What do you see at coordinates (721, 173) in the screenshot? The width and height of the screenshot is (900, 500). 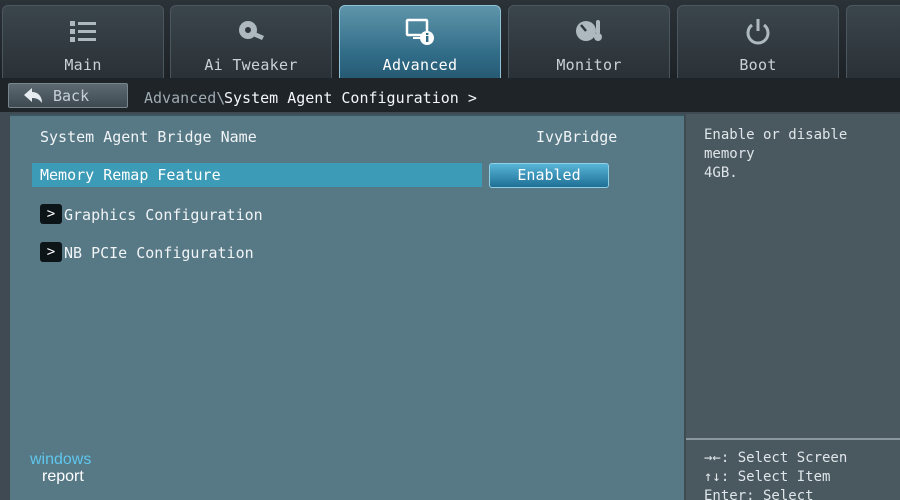 I see `help-description-line: 4GB.` at bounding box center [721, 173].